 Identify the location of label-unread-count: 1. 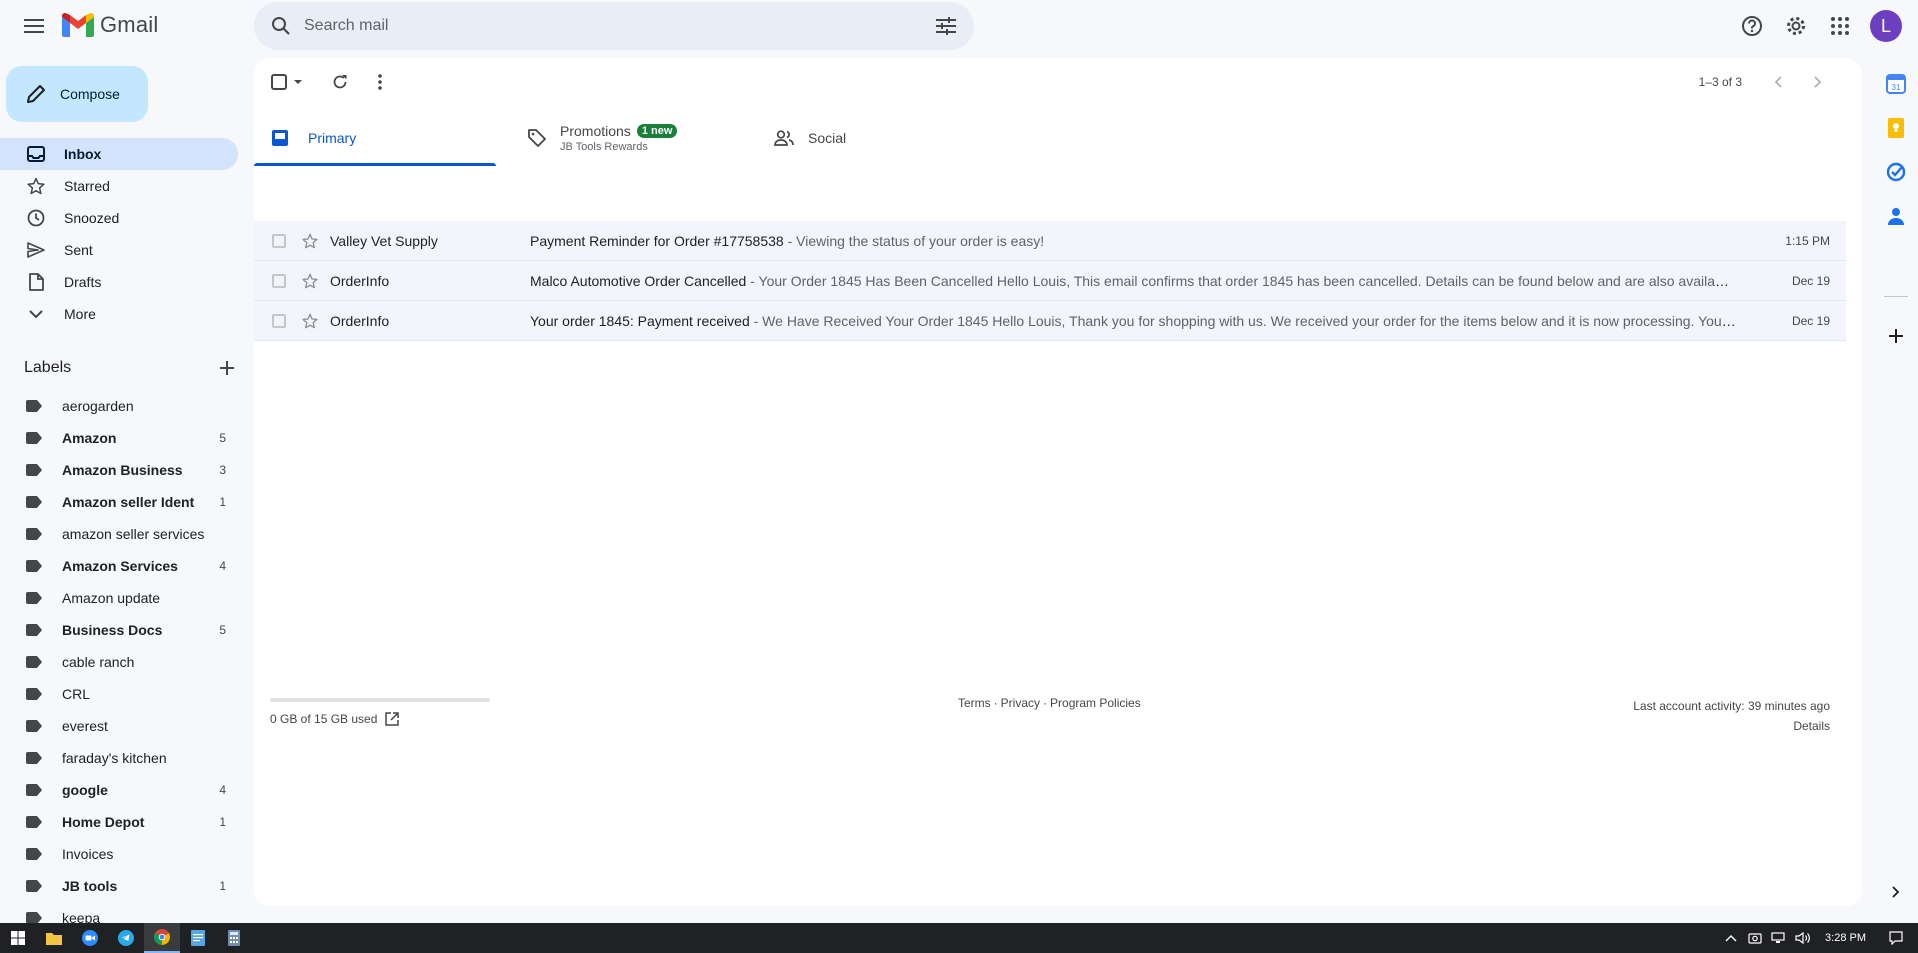
(222, 886).